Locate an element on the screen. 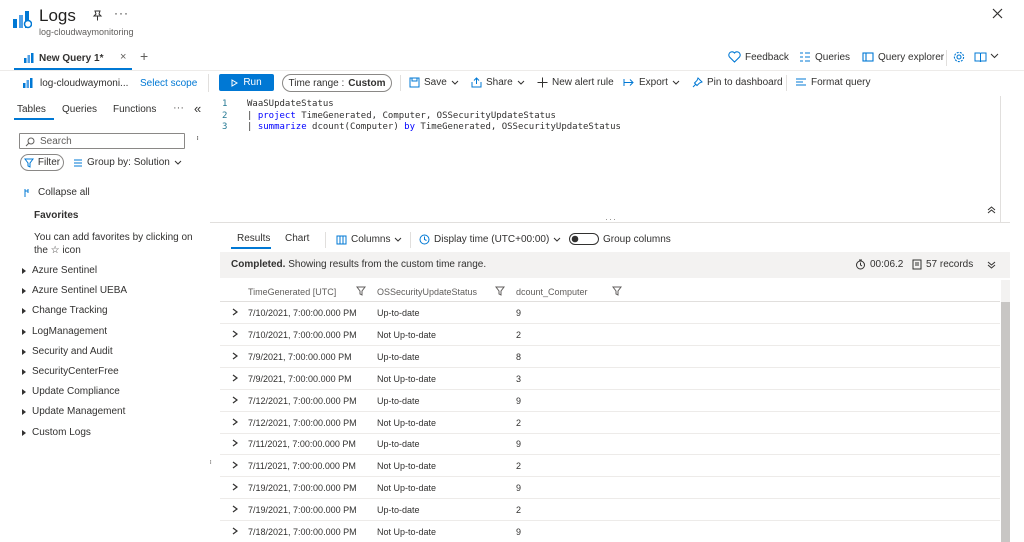 Image resolution: width=1024 pixels, height=542 pixels. queries-button: Queries is located at coordinates (824, 57).